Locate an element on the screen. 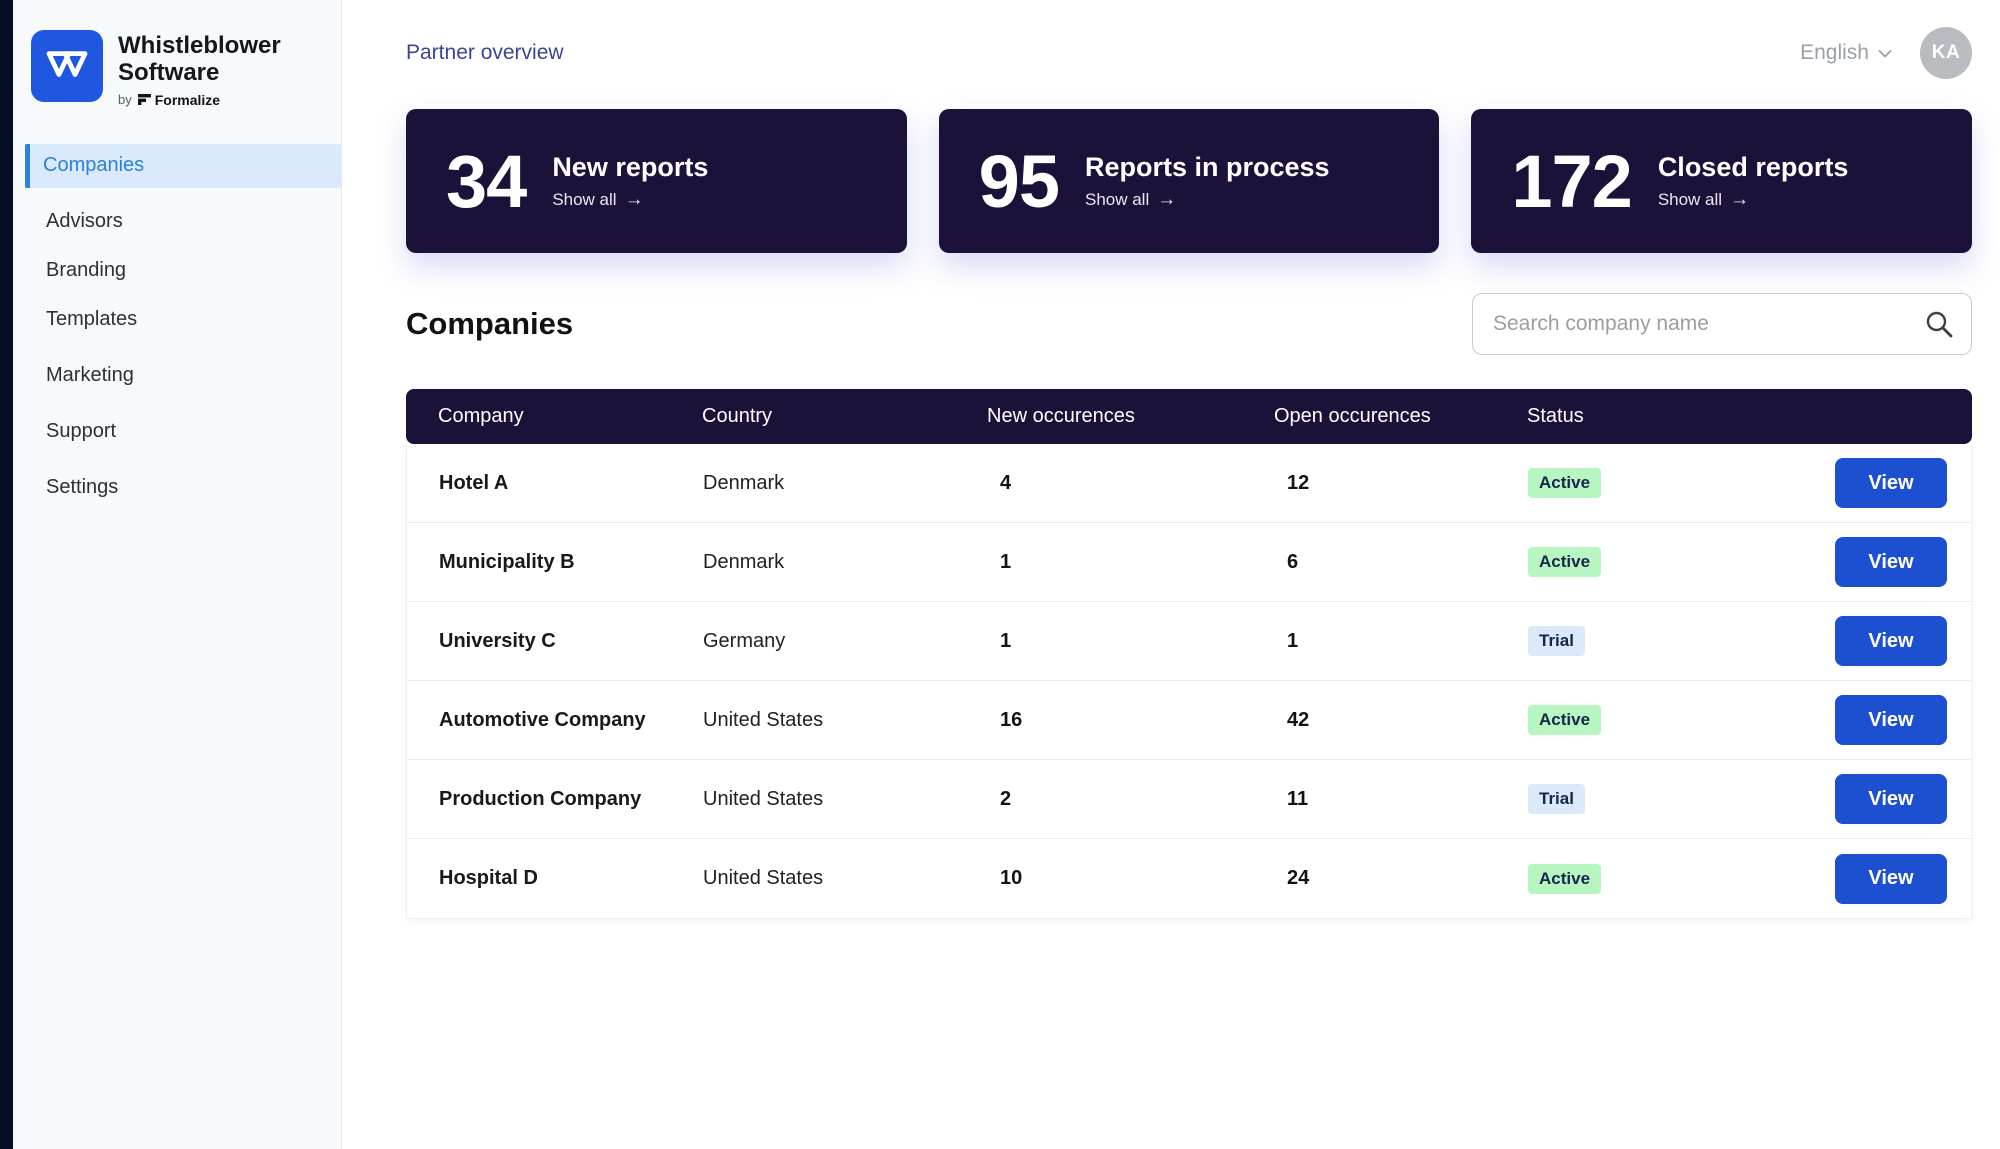 The image size is (2000, 1149). col-header-open-occurences: Open occurences is located at coordinates (1352, 416).